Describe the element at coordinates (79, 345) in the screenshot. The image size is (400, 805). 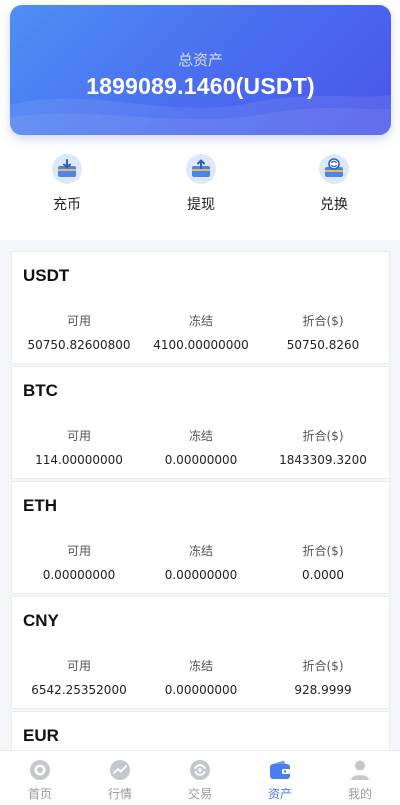
I see `available-value: 50750.82600800` at that location.